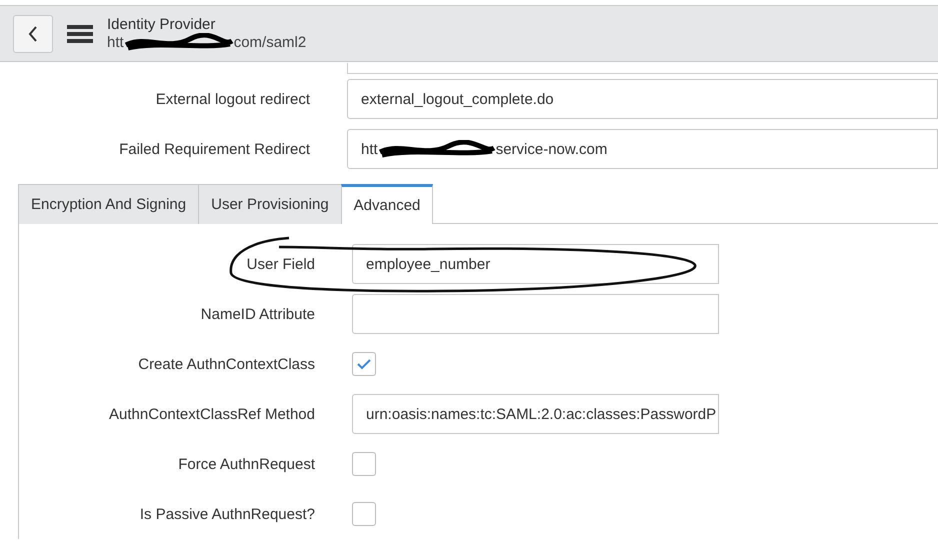 The width and height of the screenshot is (938, 541). I want to click on menu-icon, so click(80, 34).